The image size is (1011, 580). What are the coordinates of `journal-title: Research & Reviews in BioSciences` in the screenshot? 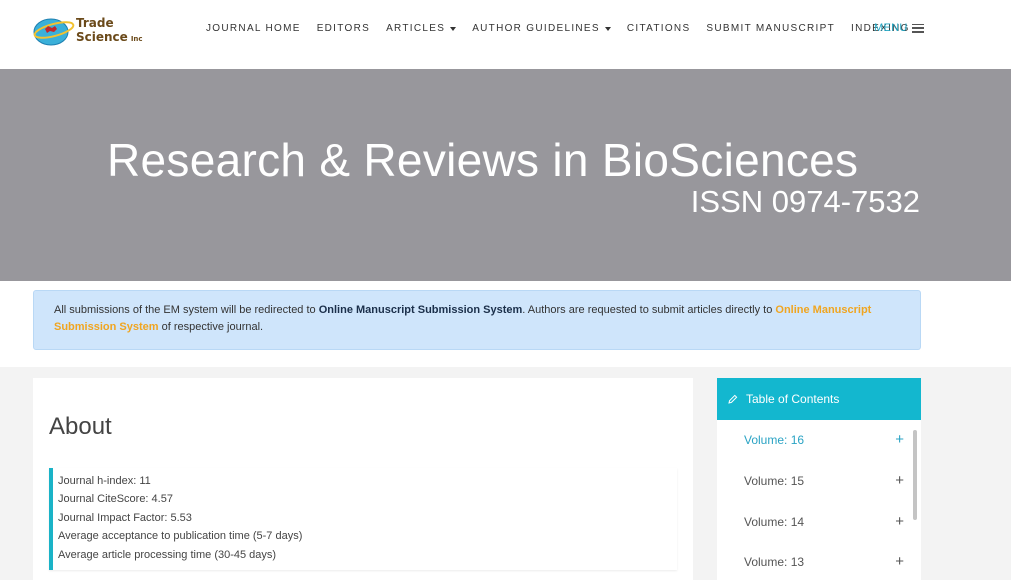 It's located at (483, 160).